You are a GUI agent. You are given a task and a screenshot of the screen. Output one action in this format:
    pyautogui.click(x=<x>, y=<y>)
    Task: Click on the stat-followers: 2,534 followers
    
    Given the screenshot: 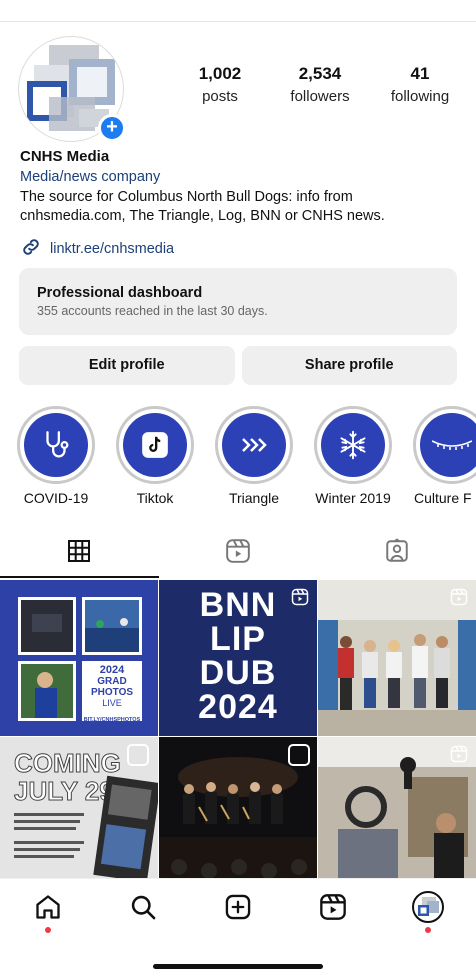 What is the action you would take?
    pyautogui.click(x=320, y=84)
    